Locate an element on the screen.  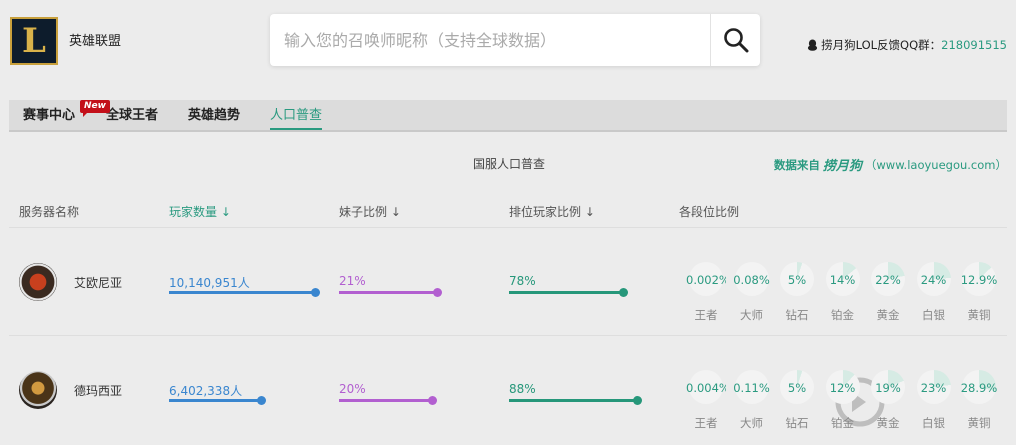
source-url: （www.laoyuegou.com） is located at coordinates (936, 165).